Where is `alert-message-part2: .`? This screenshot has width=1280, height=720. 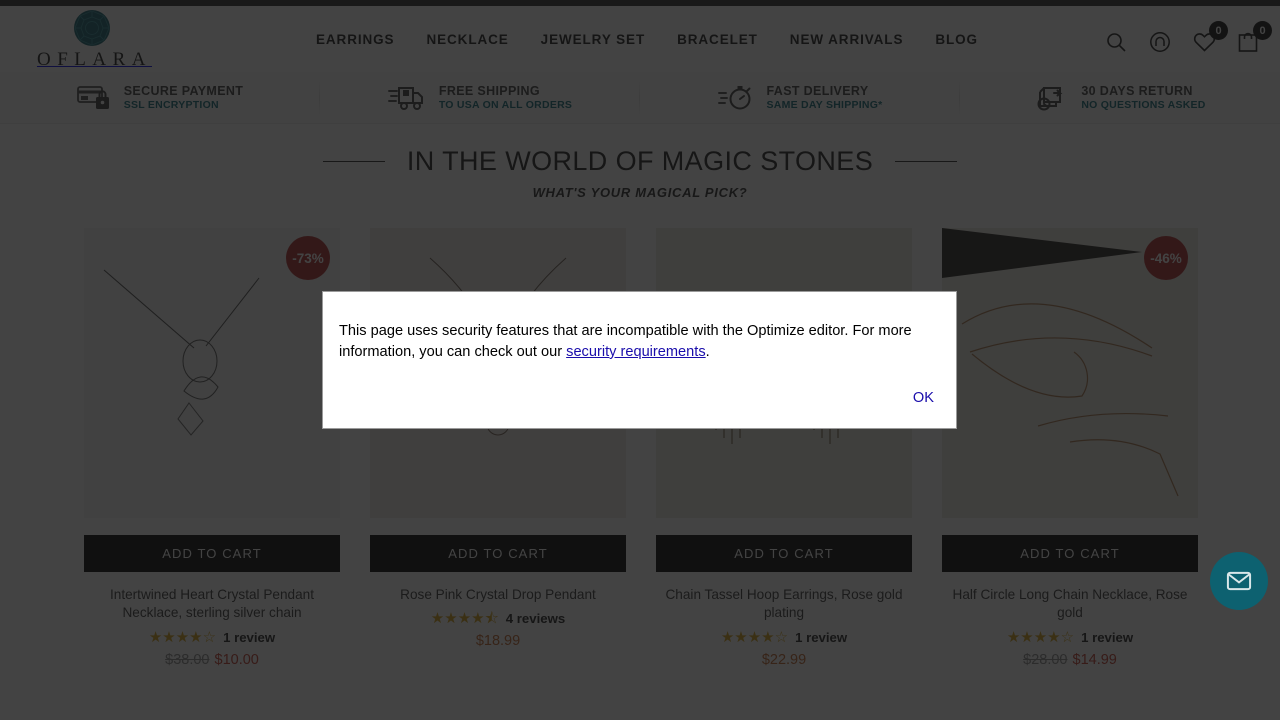 alert-message-part2: . is located at coordinates (707, 351).